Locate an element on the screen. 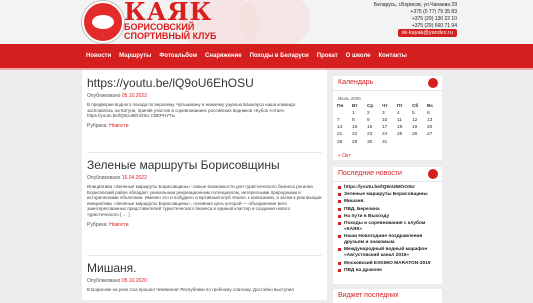 The width and height of the screenshot is (533, 303). recent-news-link: Московский ESKIMO MARATON-2019 is located at coordinates (387, 263).